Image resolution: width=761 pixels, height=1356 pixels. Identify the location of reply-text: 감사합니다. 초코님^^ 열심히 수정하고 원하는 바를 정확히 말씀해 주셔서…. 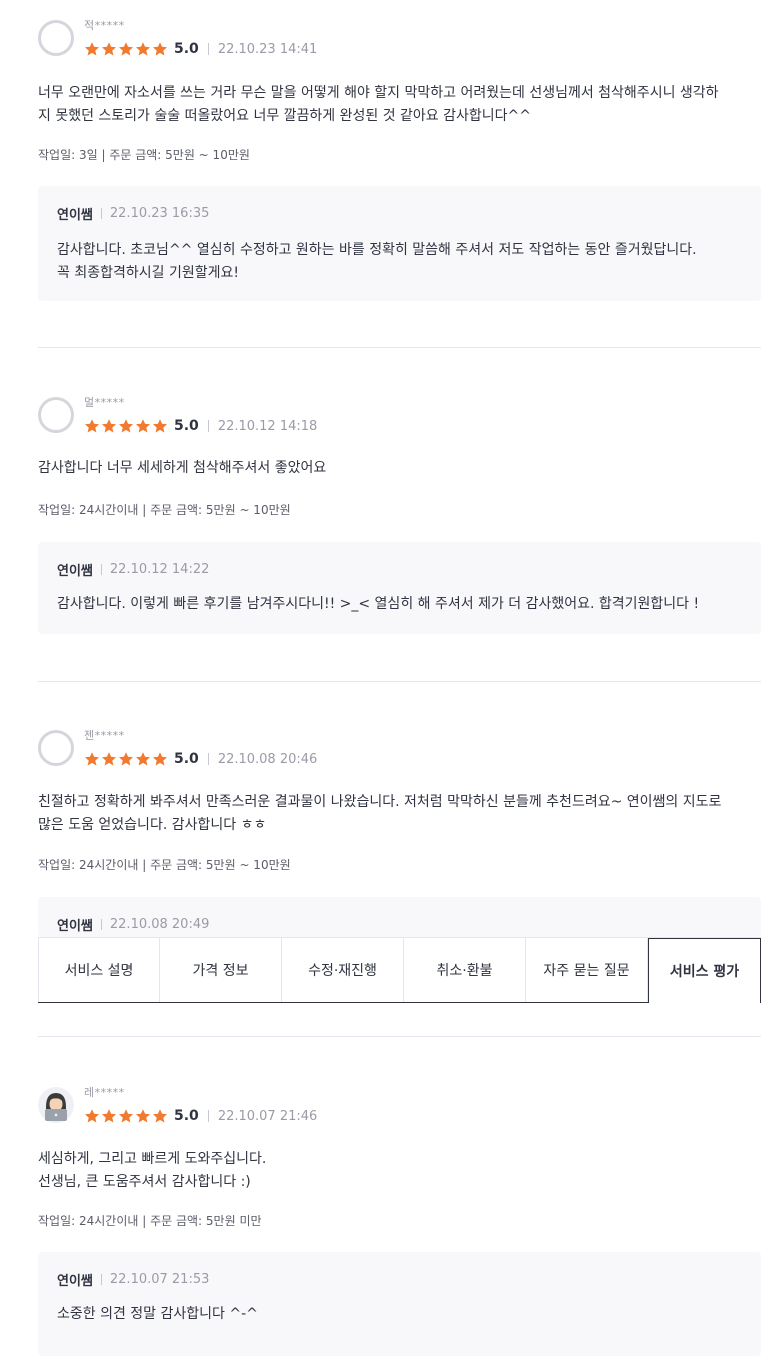
(377, 261).